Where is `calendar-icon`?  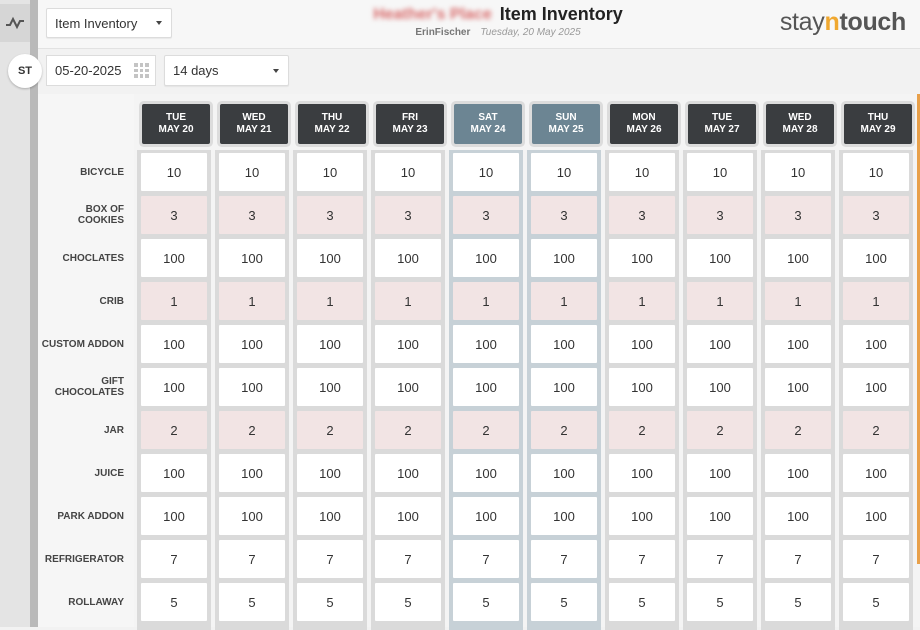
calendar-icon is located at coordinates (141, 70).